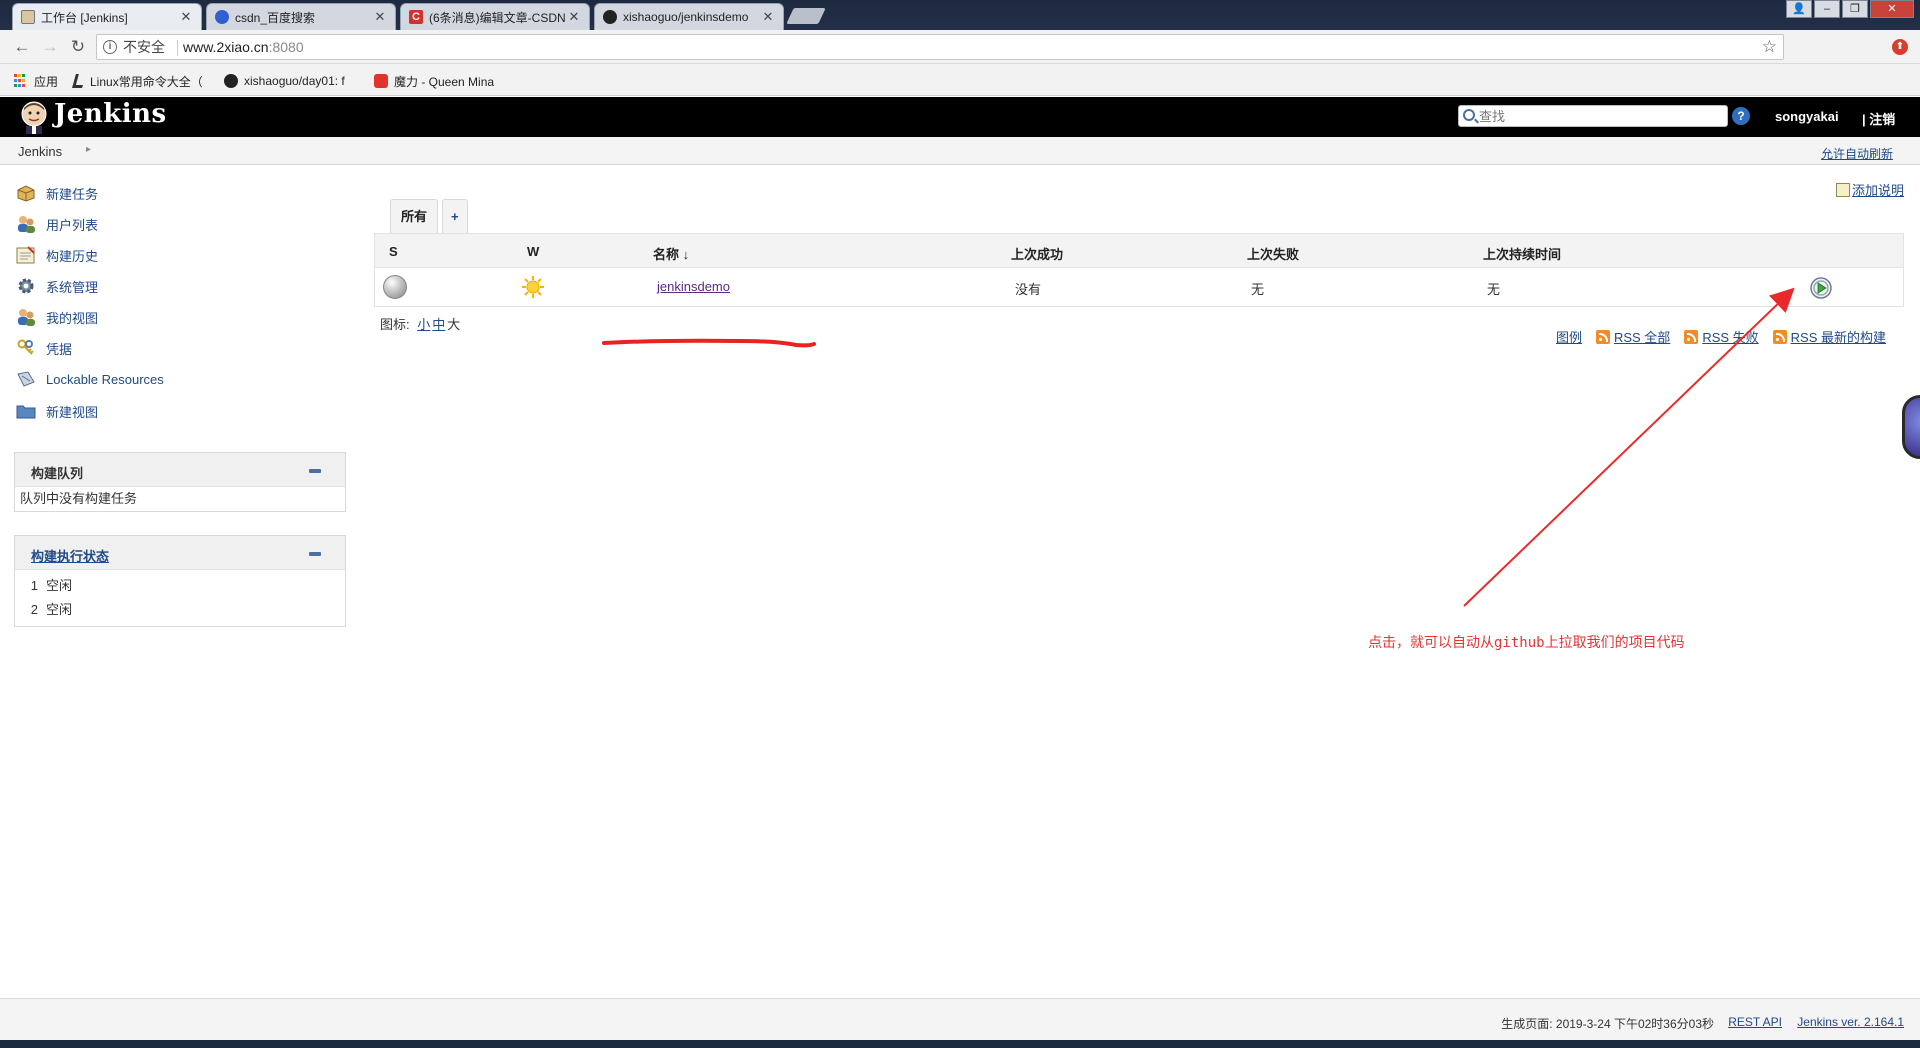 The width and height of the screenshot is (1920, 1048). What do you see at coordinates (1878, 118) in the screenshot?
I see `logout-link: | 注销` at bounding box center [1878, 118].